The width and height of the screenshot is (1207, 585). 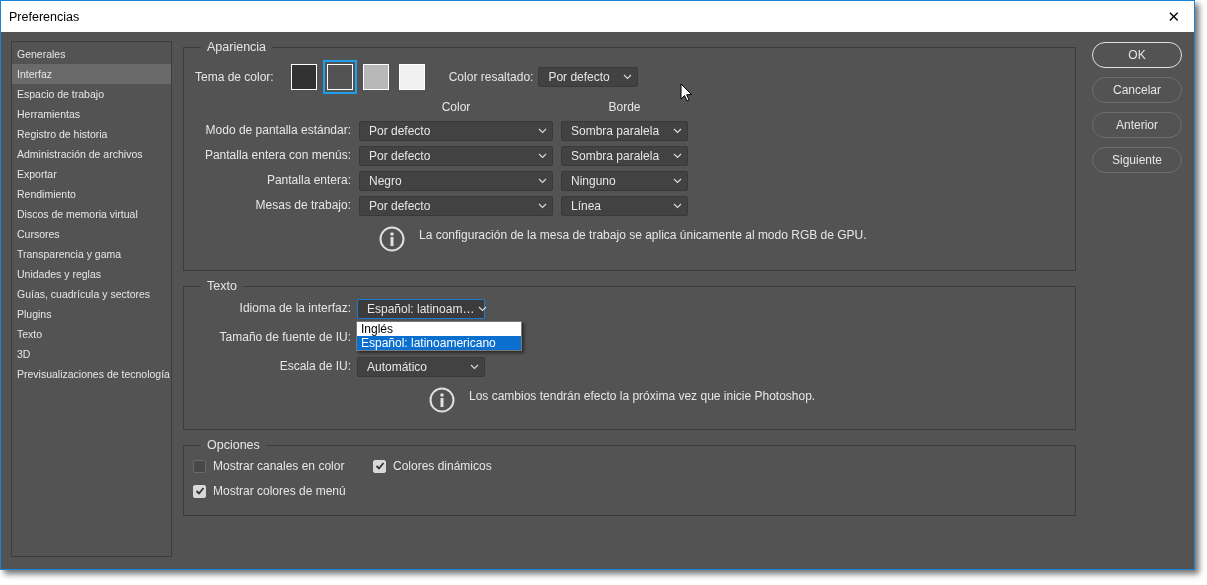 I want to click on field-label: Mesas de trabajo:, so click(x=302, y=205).